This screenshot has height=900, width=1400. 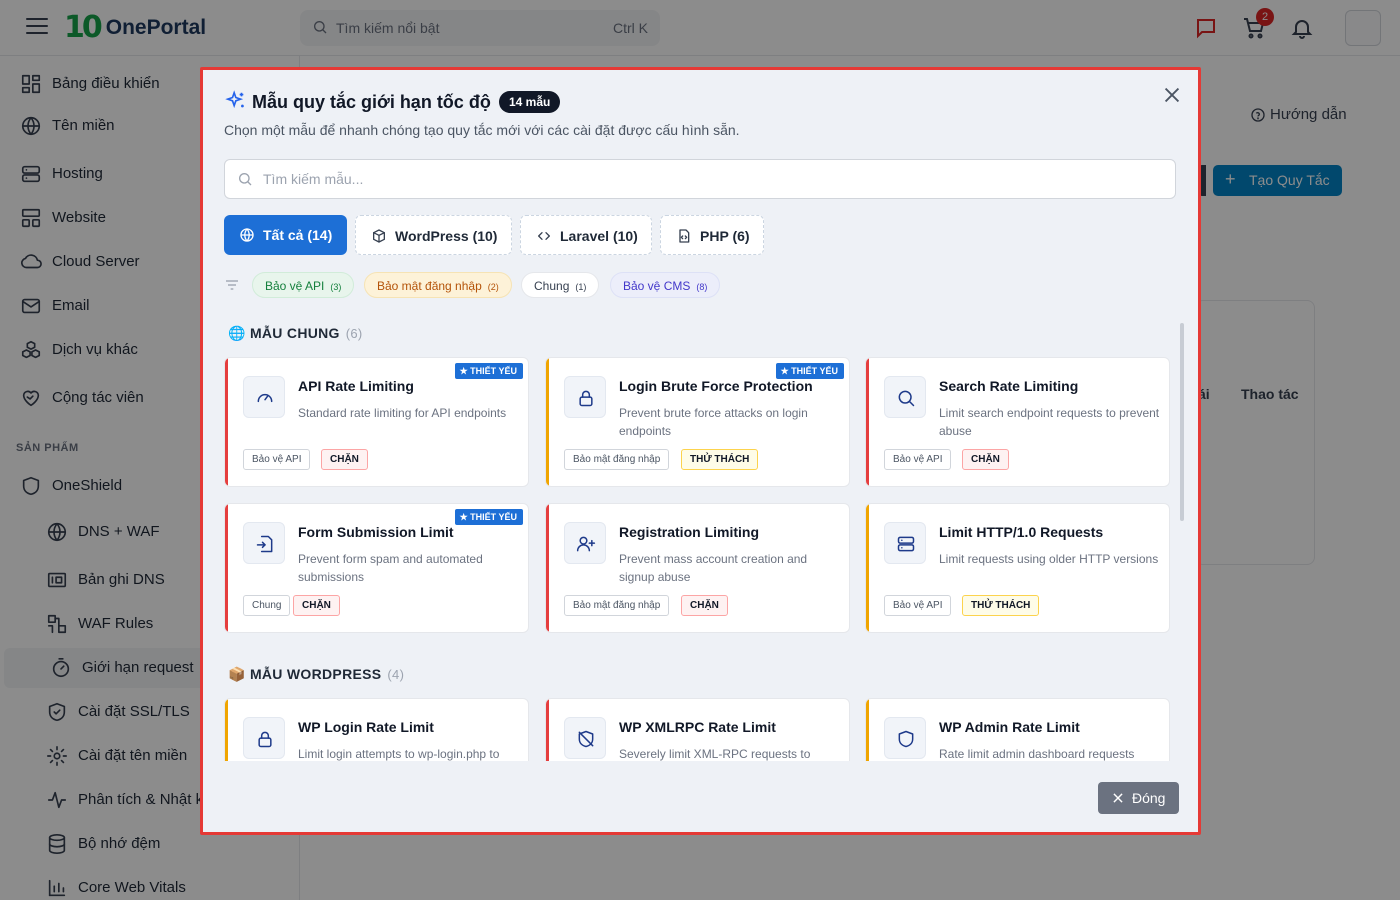 What do you see at coordinates (320, 235) in the screenshot?
I see `tab-count: (14)` at bounding box center [320, 235].